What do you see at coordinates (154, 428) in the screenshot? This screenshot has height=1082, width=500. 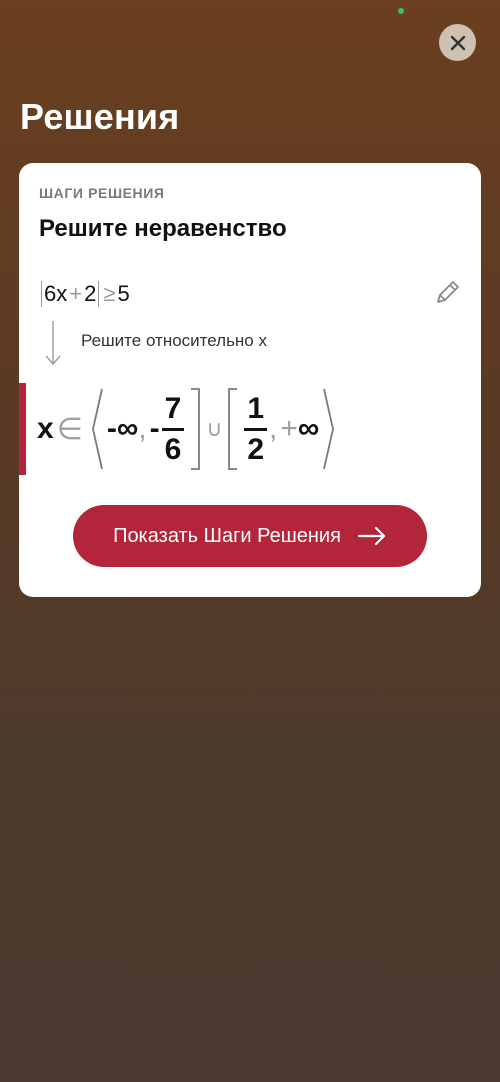 I see `minus-sign: -` at bounding box center [154, 428].